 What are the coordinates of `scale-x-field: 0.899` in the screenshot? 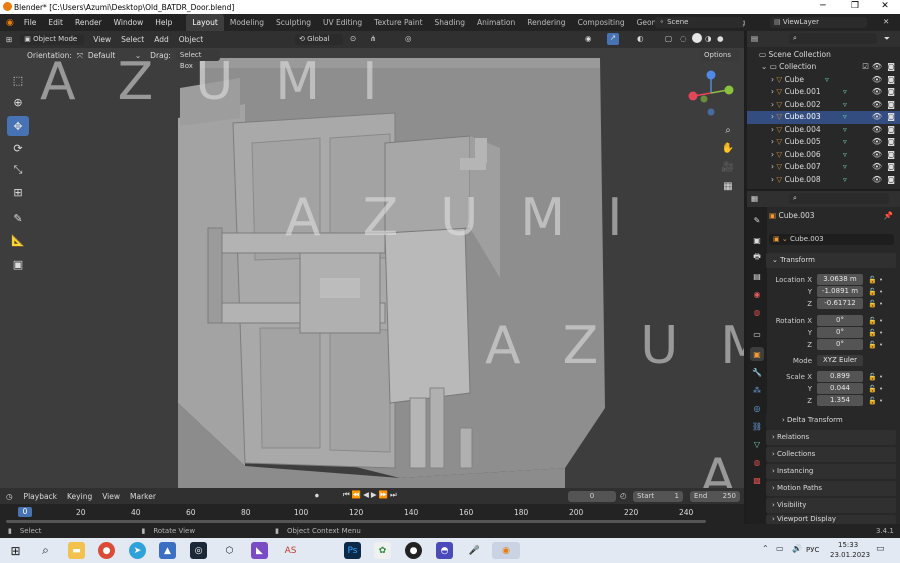 It's located at (840, 376).